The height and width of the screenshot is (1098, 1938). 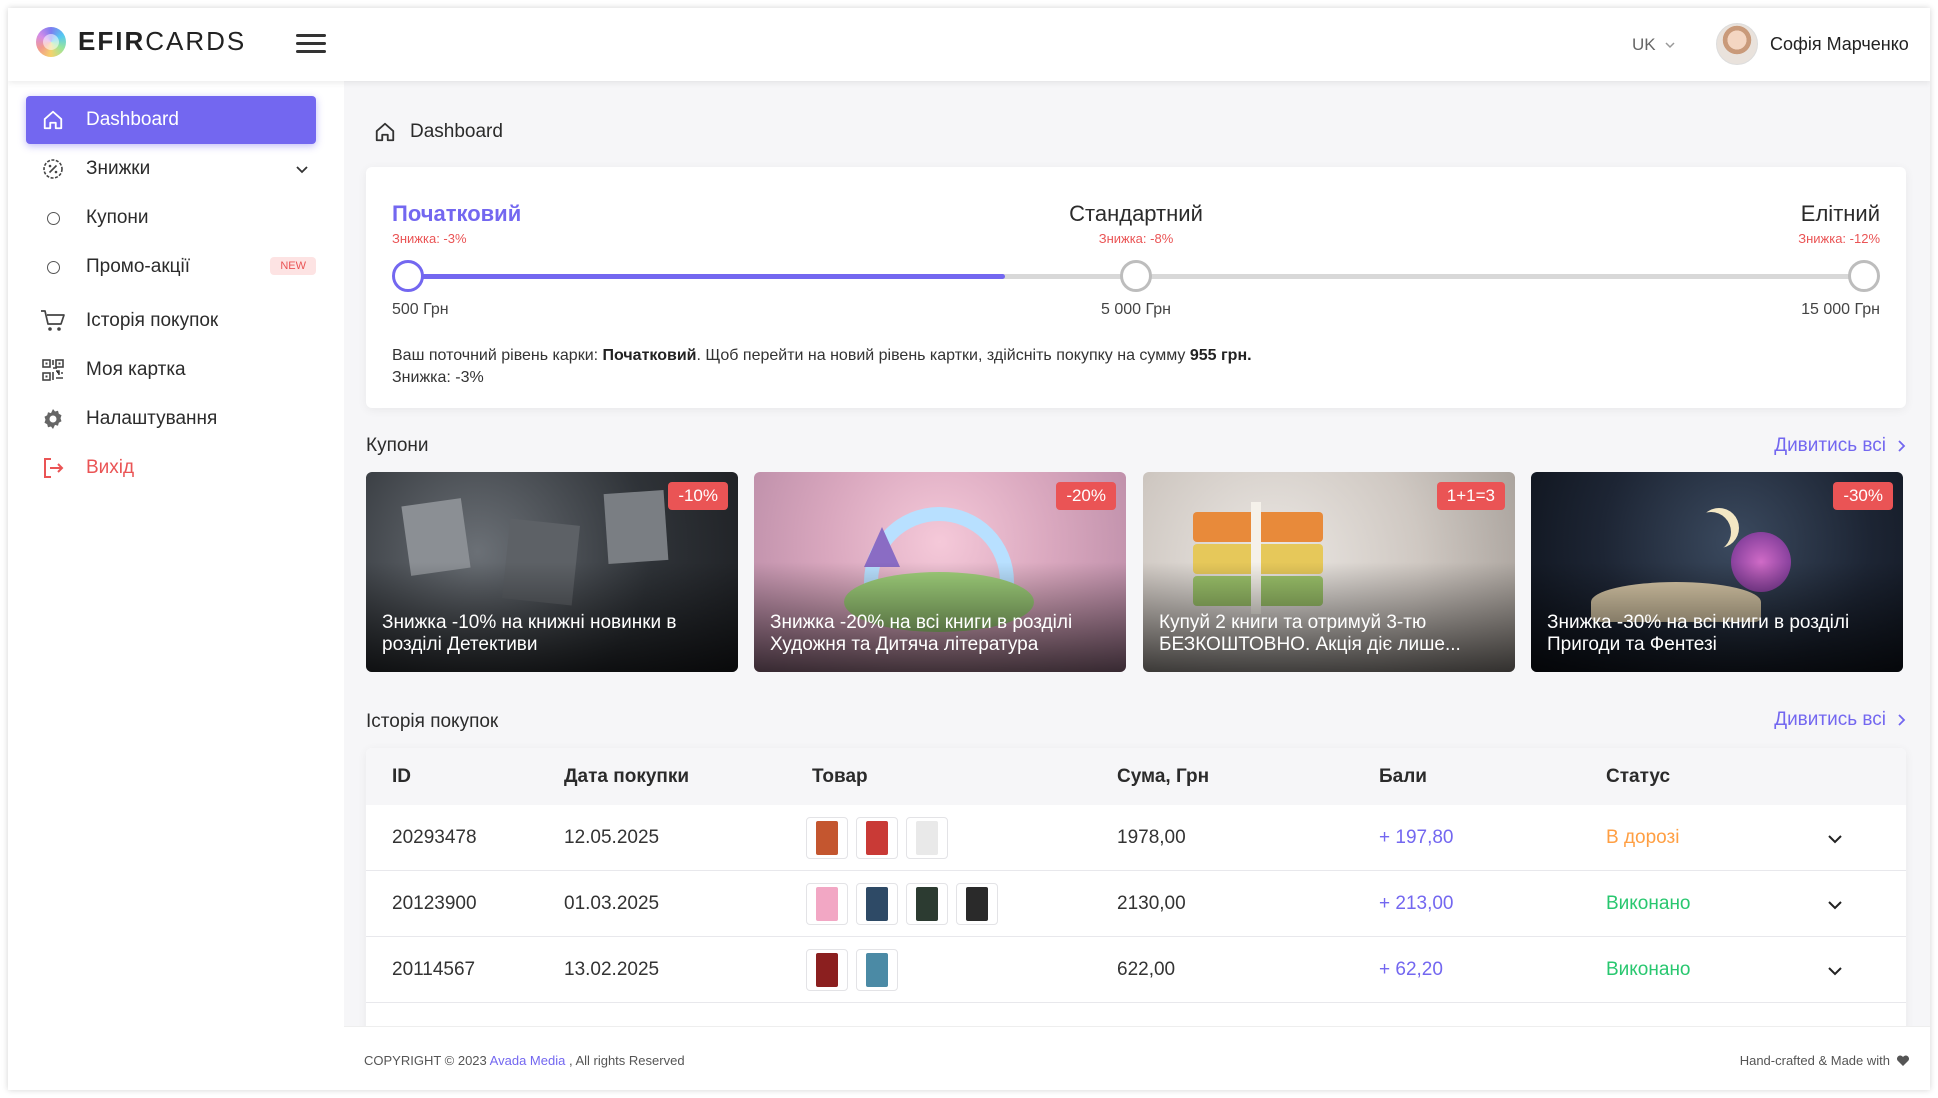 What do you see at coordinates (612, 837) in the screenshot?
I see `cell-date: 12.05.2025` at bounding box center [612, 837].